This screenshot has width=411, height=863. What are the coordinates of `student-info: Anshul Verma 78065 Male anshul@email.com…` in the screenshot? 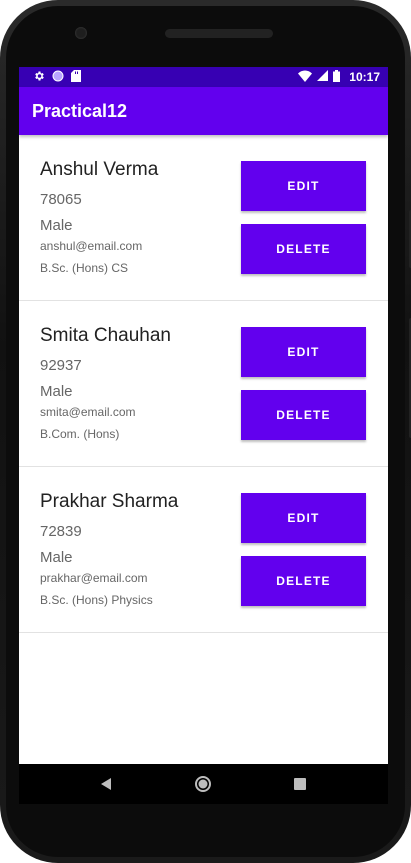 It's located at (99, 221).